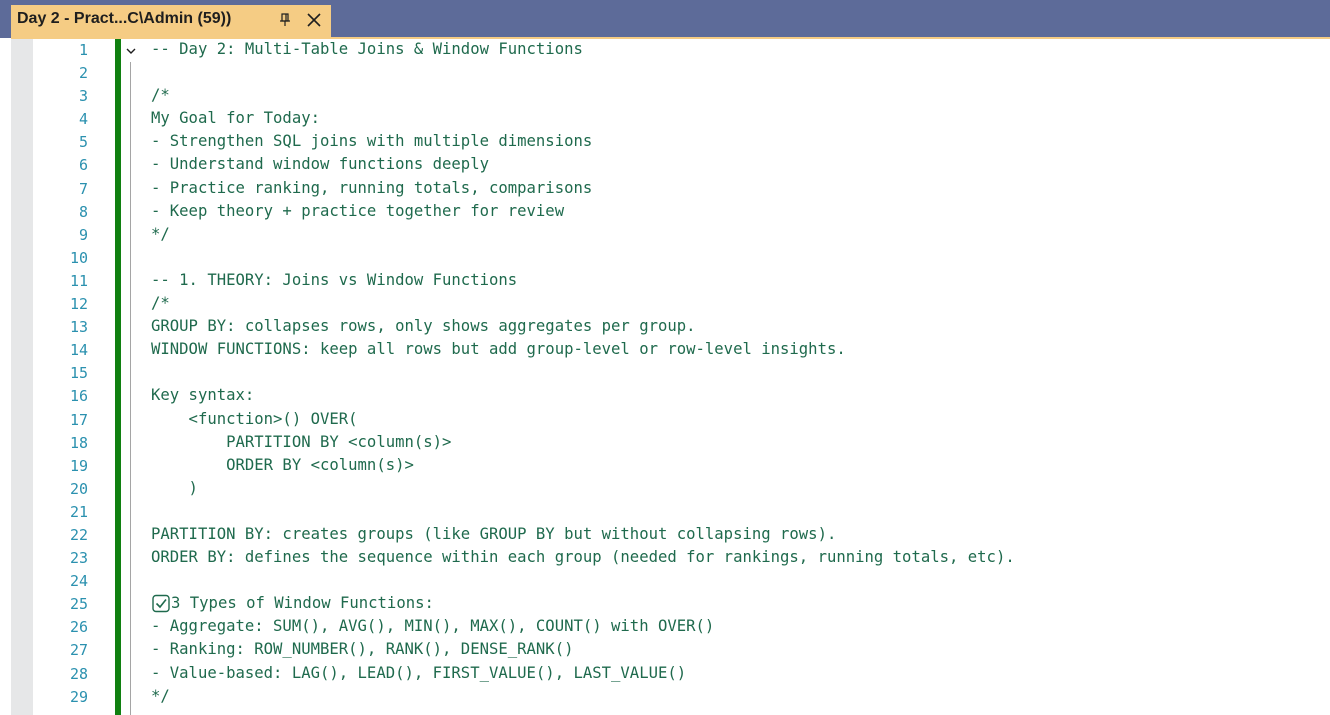 The height and width of the screenshot is (715, 1330). What do you see at coordinates (665, 420) in the screenshot?
I see `code-line: 17 <function>() OVER(` at bounding box center [665, 420].